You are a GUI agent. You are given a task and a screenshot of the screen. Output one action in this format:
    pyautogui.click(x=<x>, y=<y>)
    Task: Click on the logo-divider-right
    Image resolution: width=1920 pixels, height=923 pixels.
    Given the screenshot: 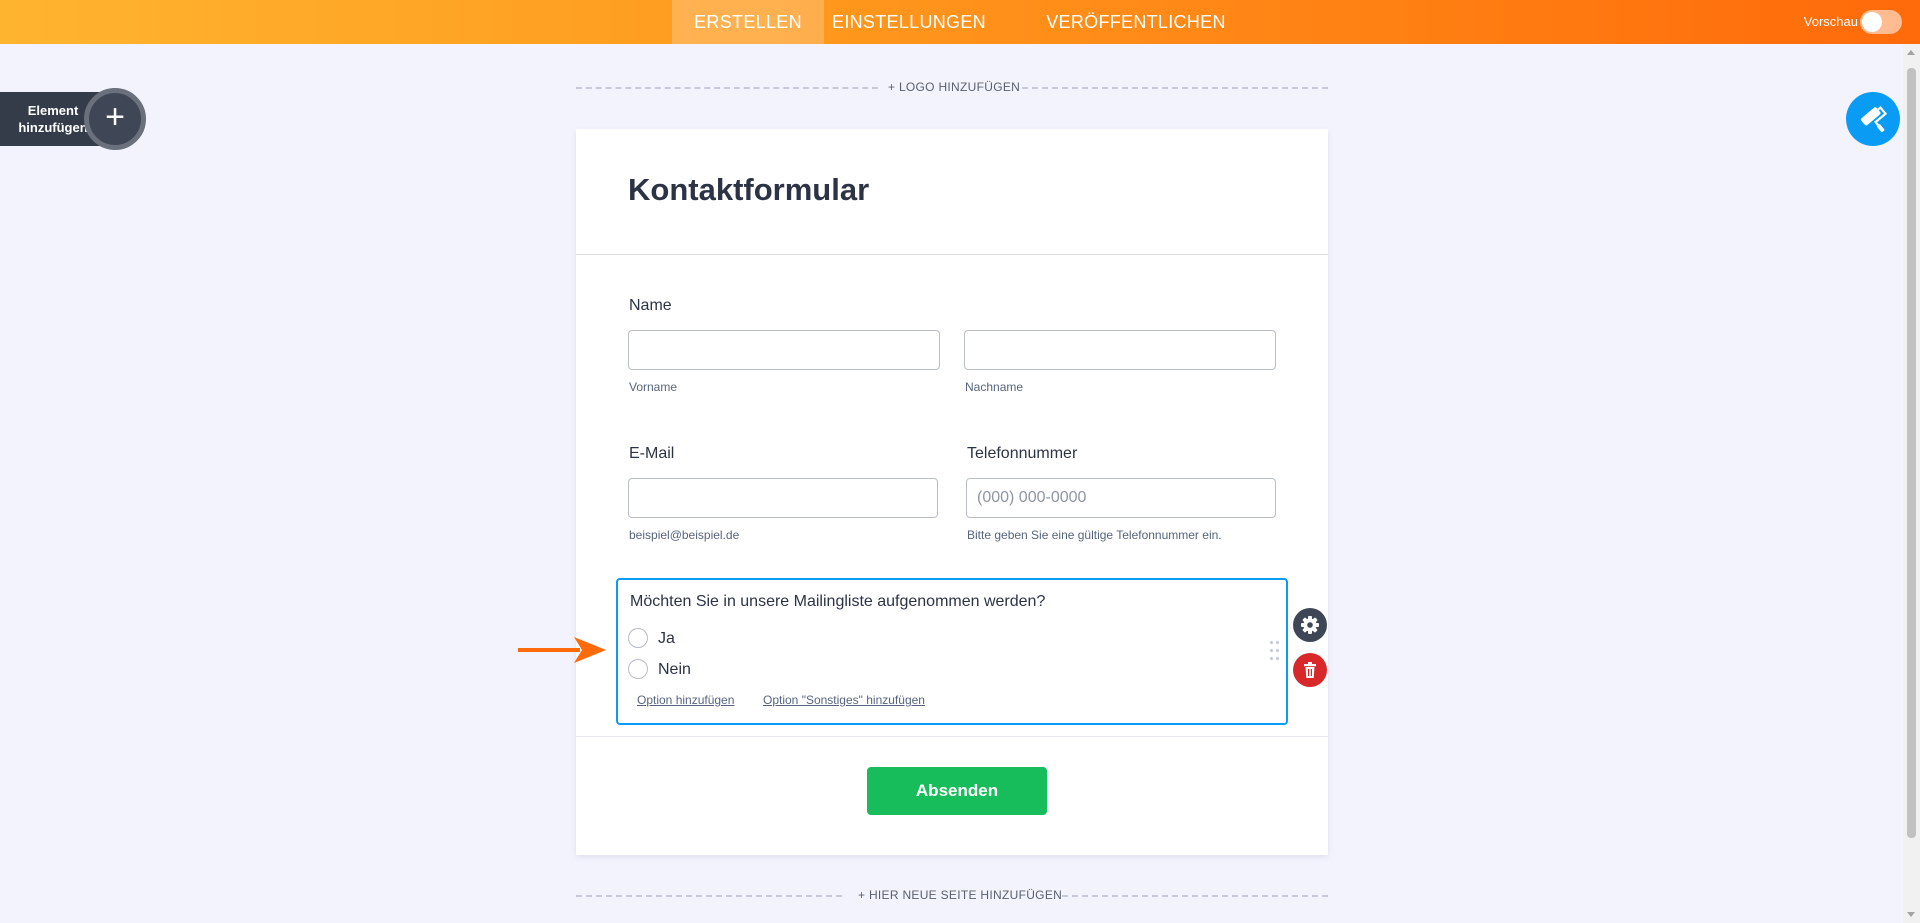 What is the action you would take?
    pyautogui.click(x=1175, y=88)
    